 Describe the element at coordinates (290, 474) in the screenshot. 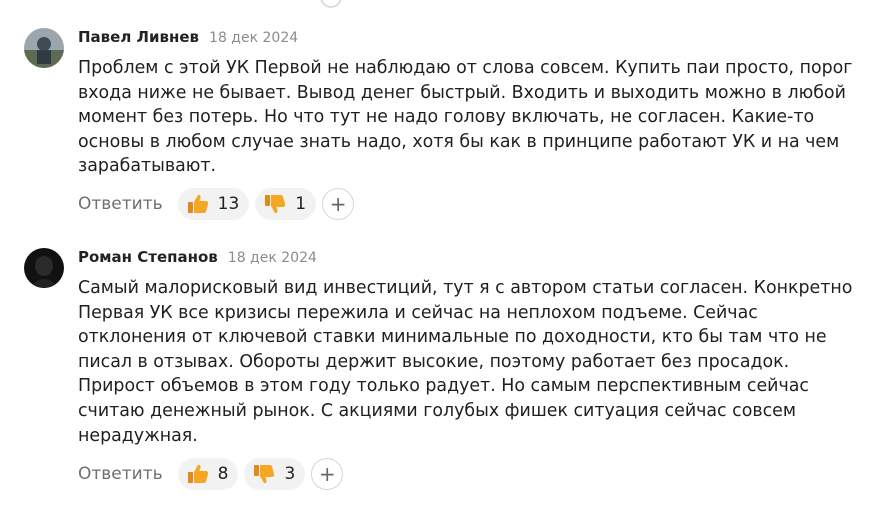

I see `dislike-count: 3` at that location.